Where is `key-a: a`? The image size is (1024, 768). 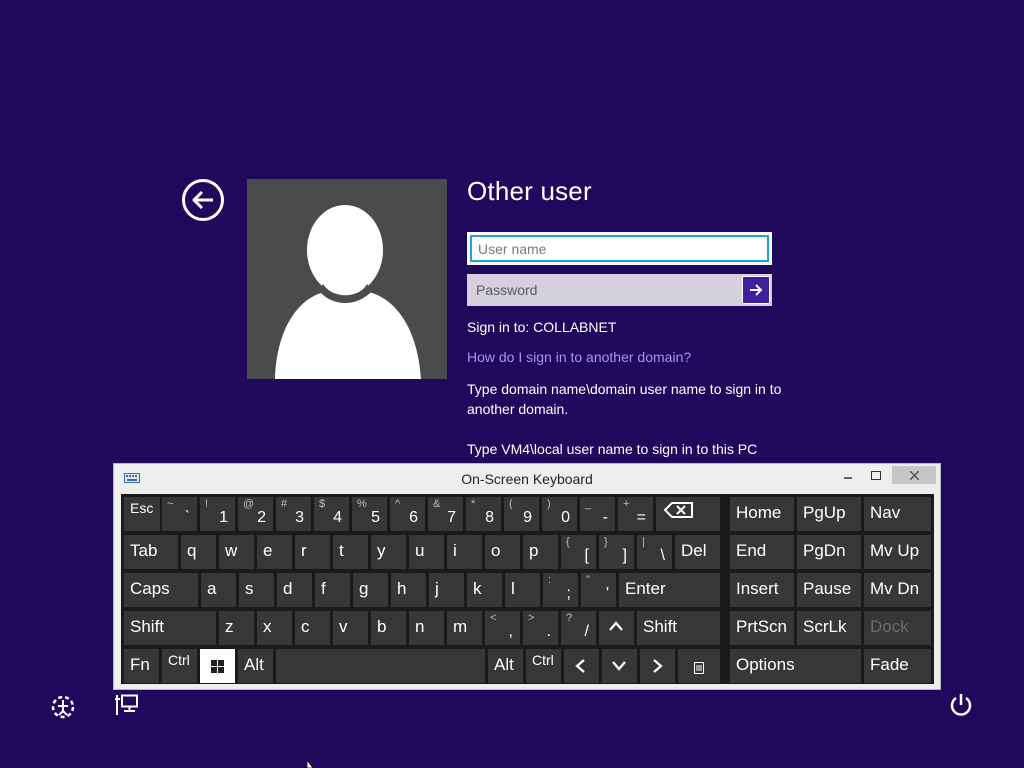
key-a: a is located at coordinates (218, 590).